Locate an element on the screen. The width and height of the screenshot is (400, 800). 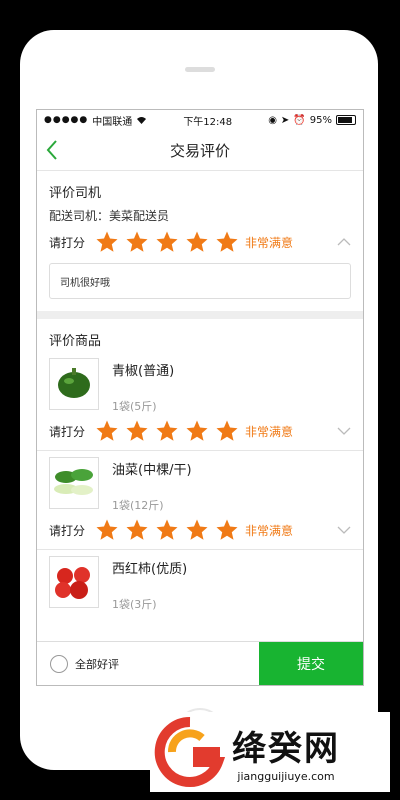
radio-icon is located at coordinates (59, 663).